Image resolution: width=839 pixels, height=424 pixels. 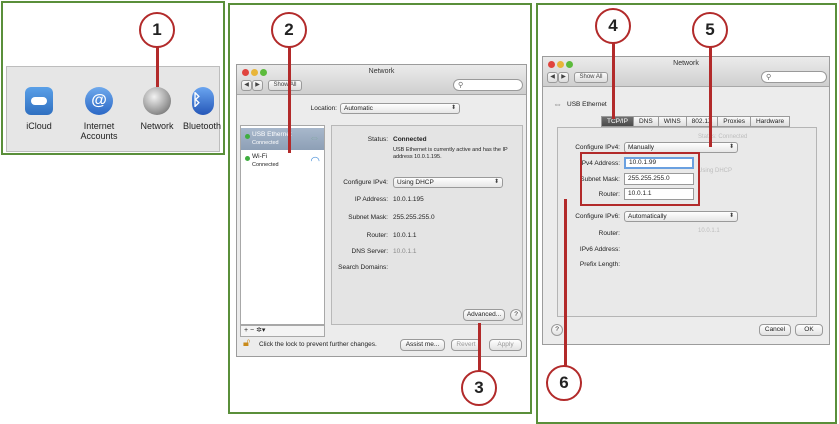 I want to click on tab-proxies: Proxies, so click(x=734, y=121).